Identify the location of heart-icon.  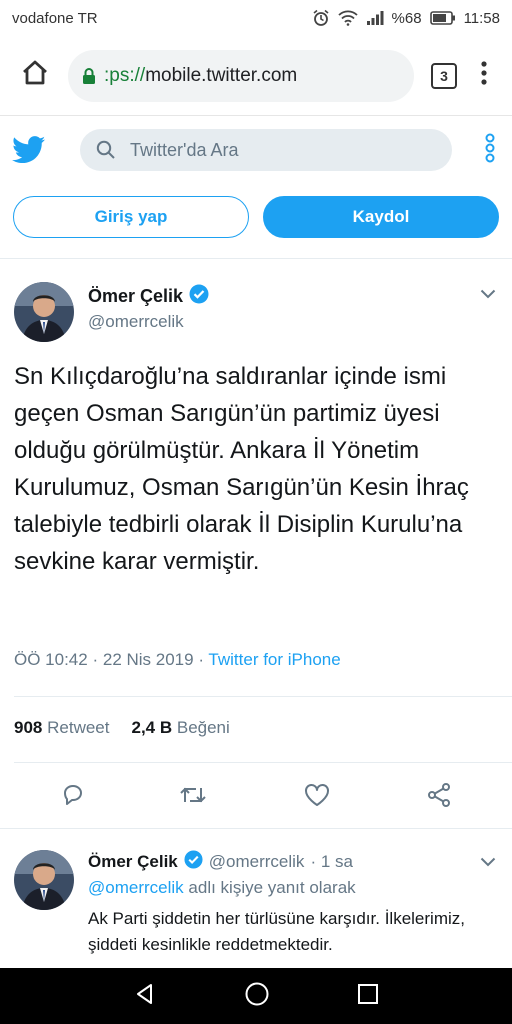
(317, 797).